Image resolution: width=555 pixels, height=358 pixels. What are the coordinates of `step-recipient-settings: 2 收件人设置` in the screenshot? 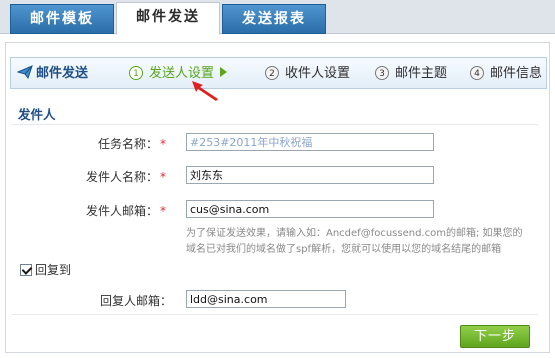 It's located at (307, 74).